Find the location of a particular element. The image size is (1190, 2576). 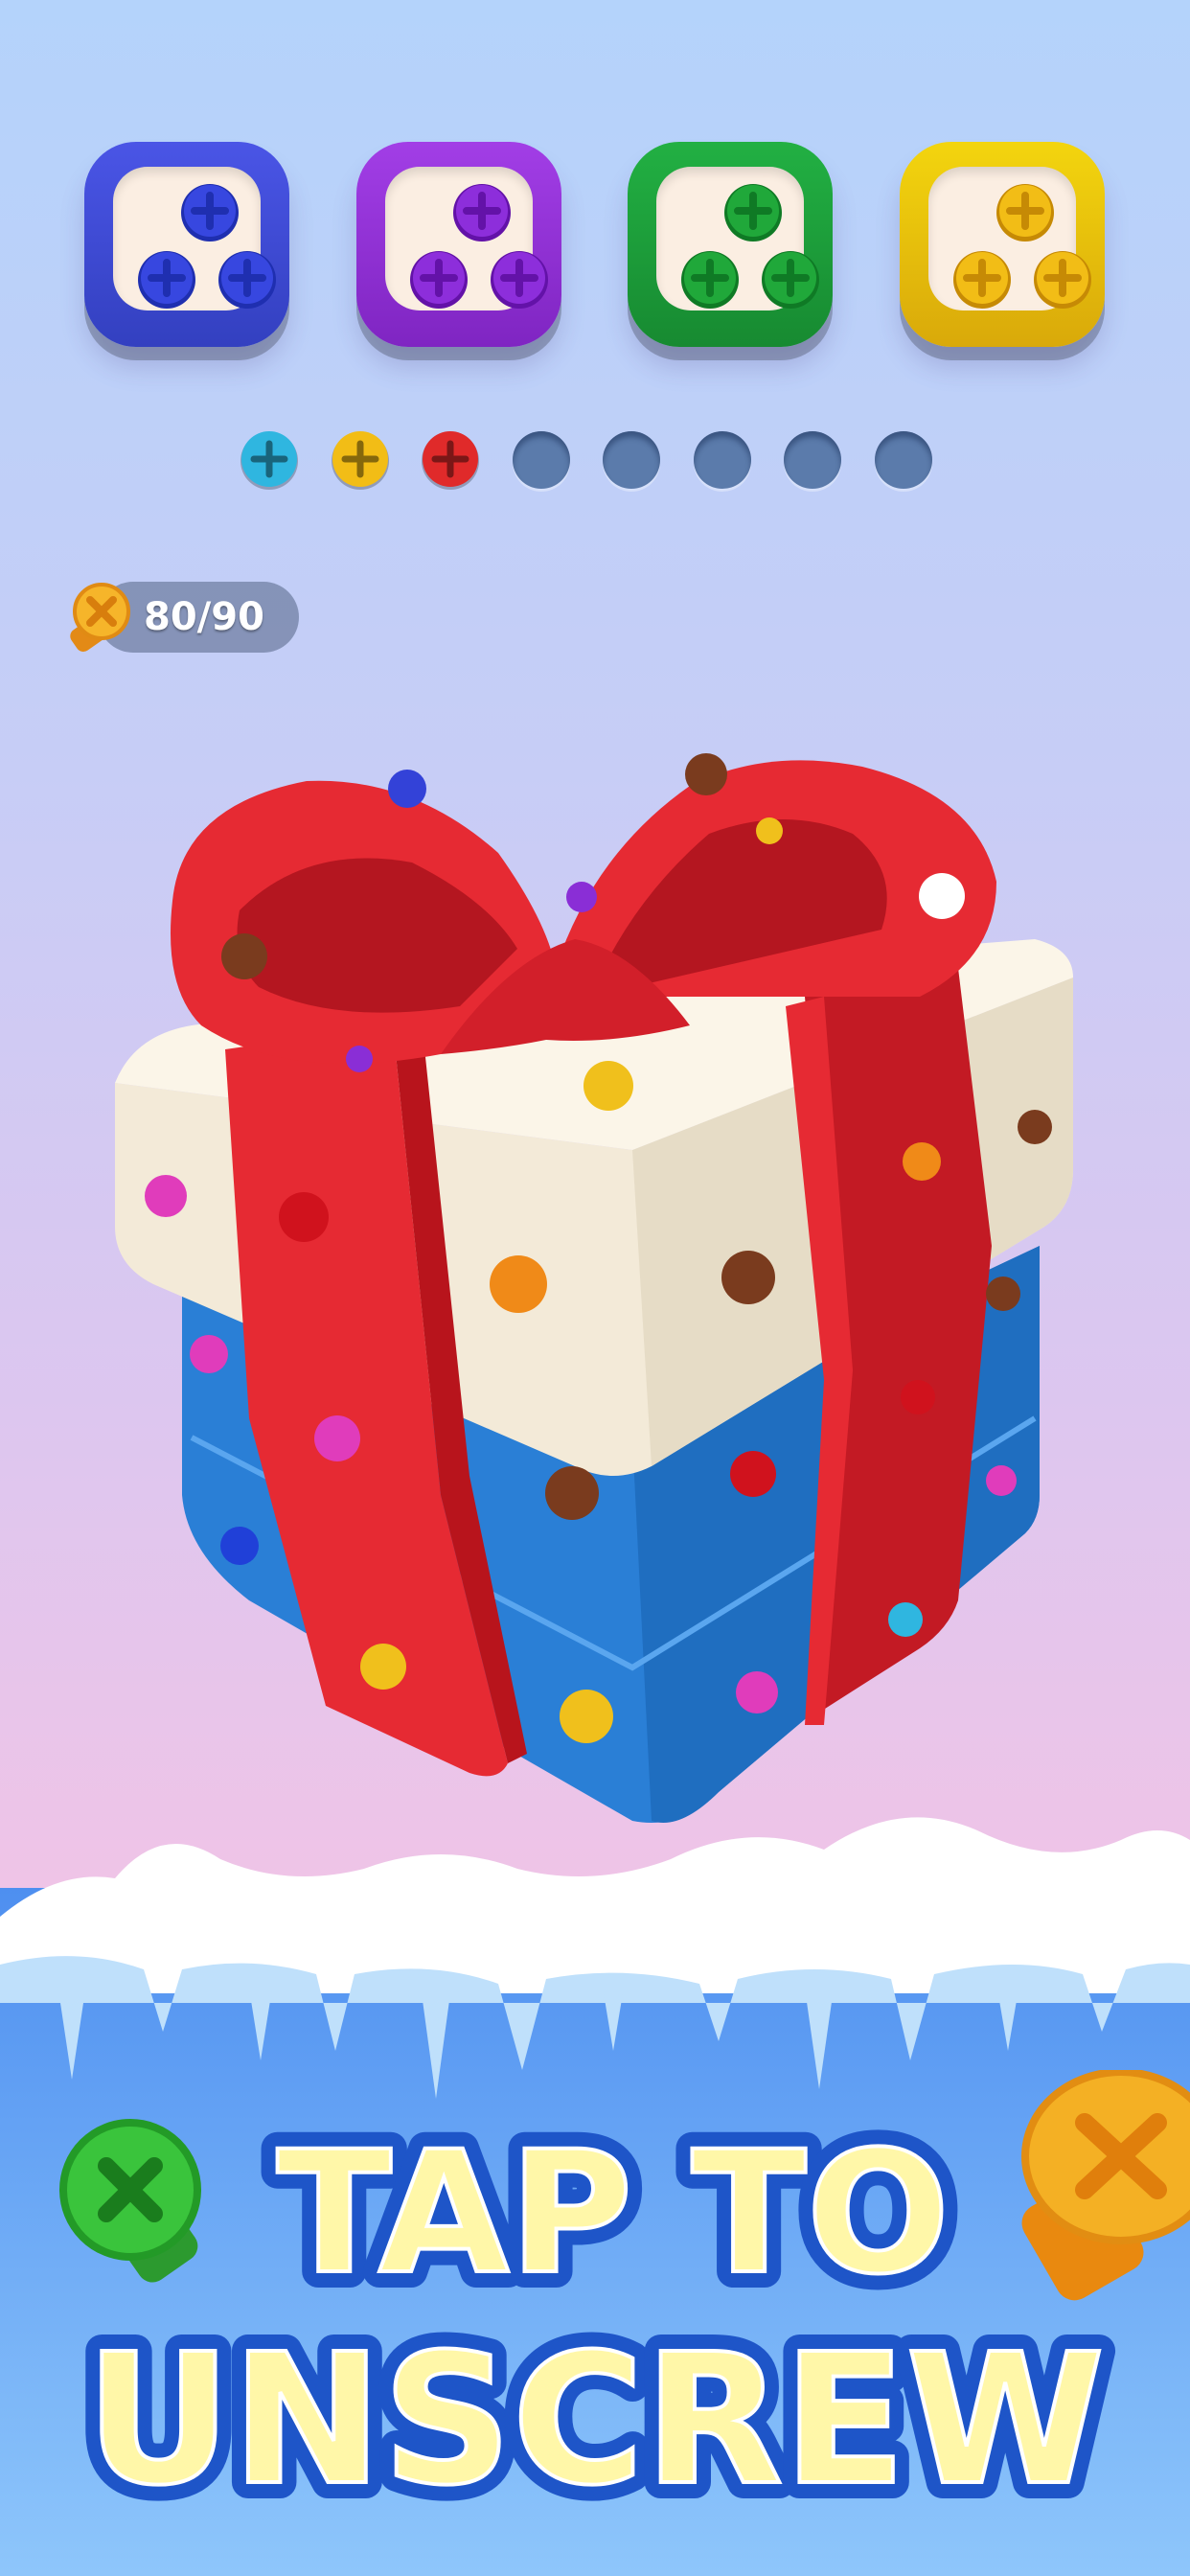

red-screw-icon is located at coordinates (451, 460).